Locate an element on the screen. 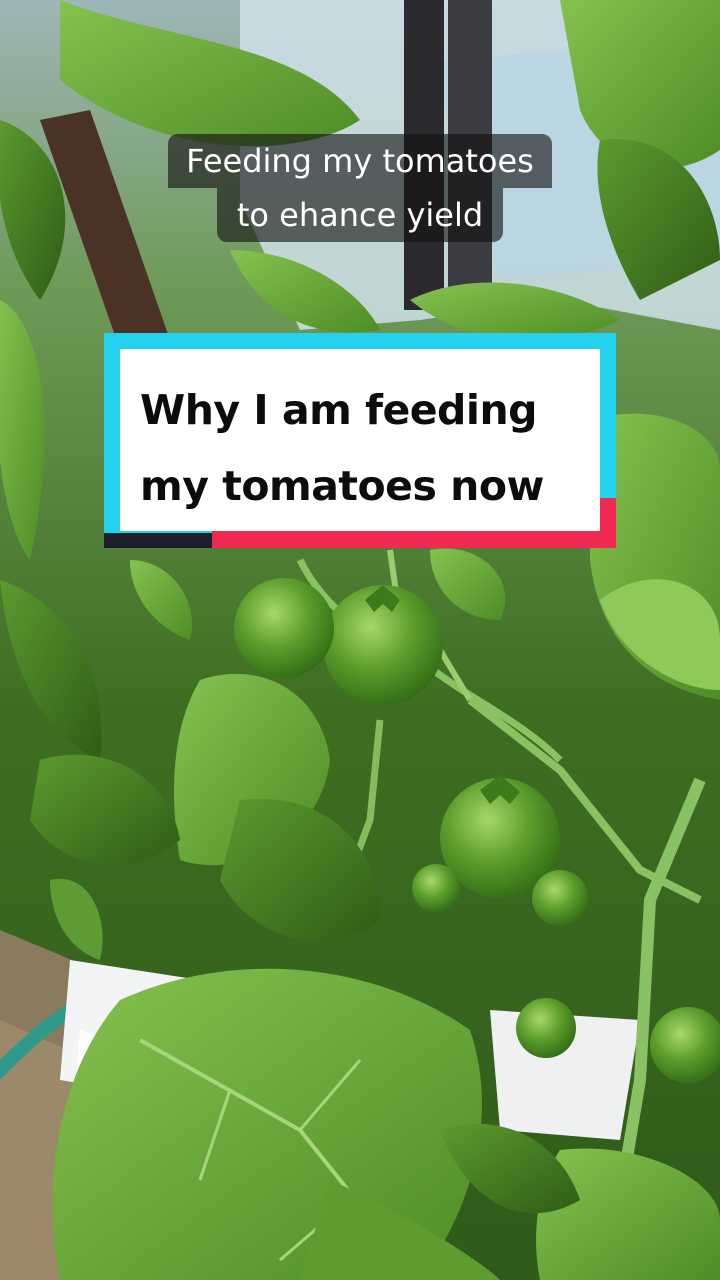 The image size is (720, 1280). title-card-body: Why I am feeding my tomatoes now is located at coordinates (360, 440).